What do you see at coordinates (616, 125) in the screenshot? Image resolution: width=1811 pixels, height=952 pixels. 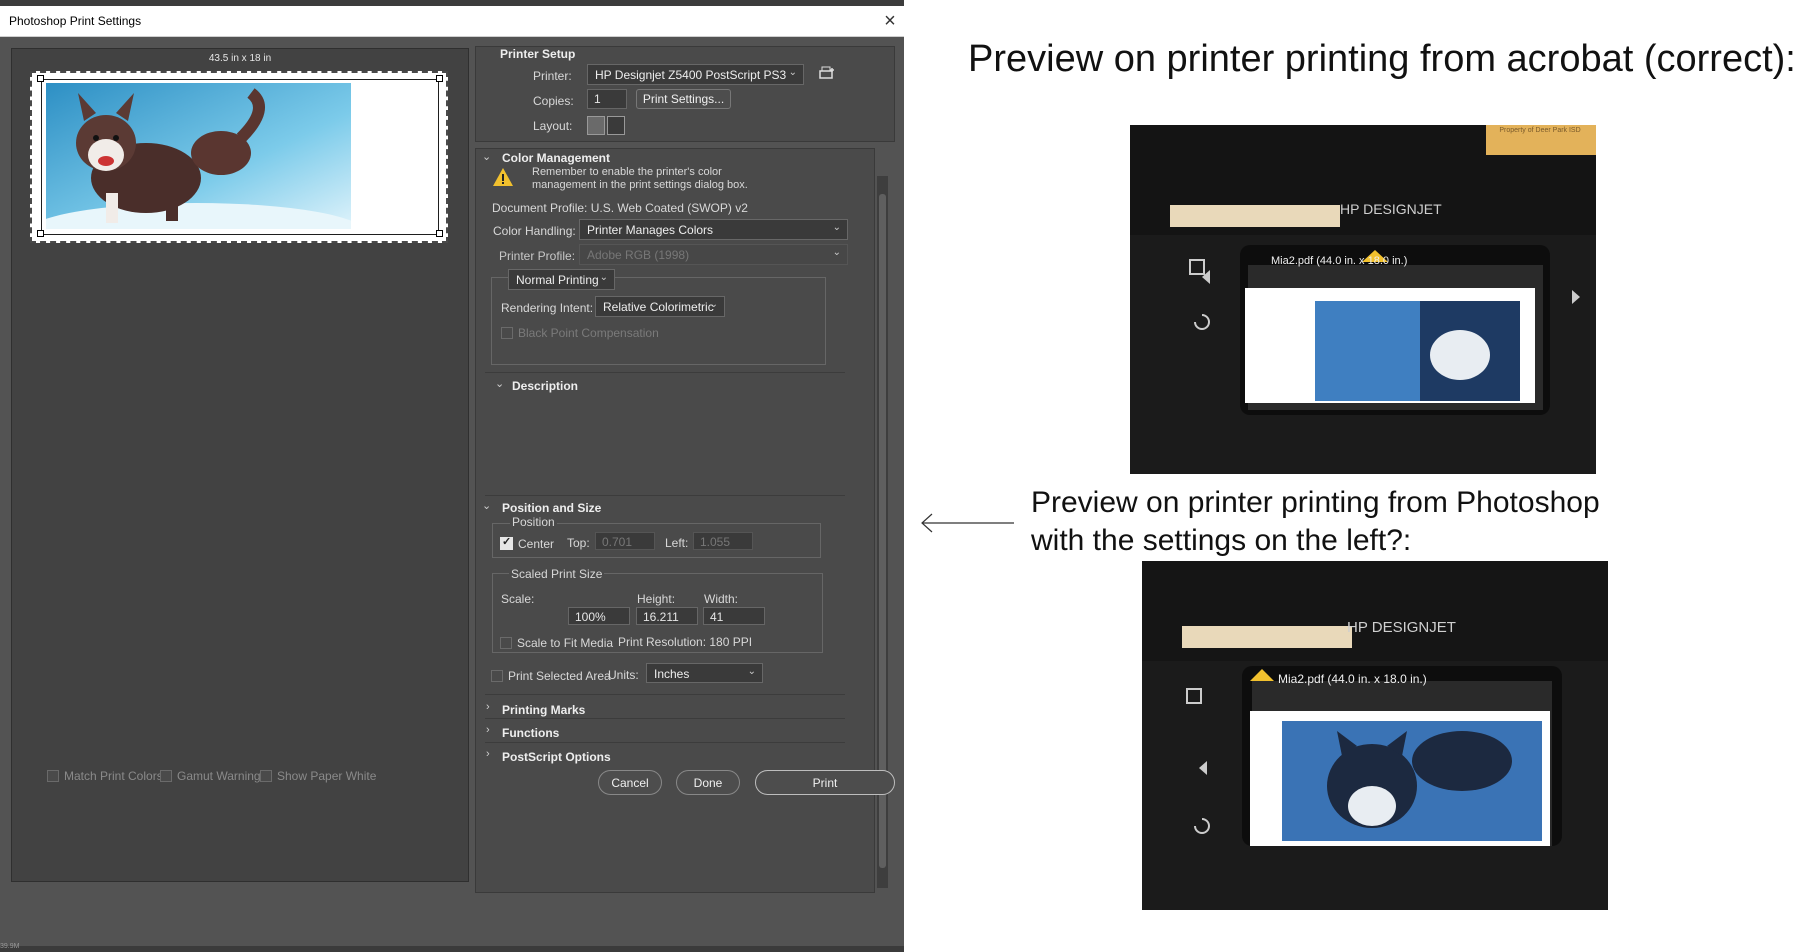 I see `landscape-layout-icon` at bounding box center [616, 125].